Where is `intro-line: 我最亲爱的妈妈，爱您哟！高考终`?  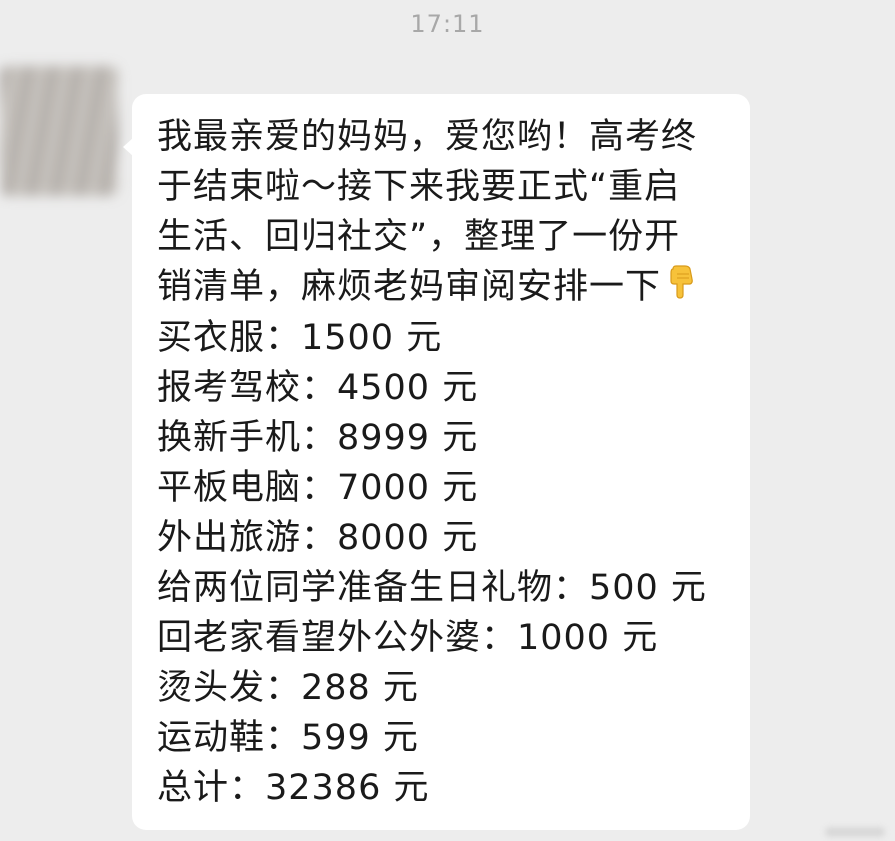
intro-line: 我最亲爱的妈妈，爱您哟！高考终 is located at coordinates (427, 137).